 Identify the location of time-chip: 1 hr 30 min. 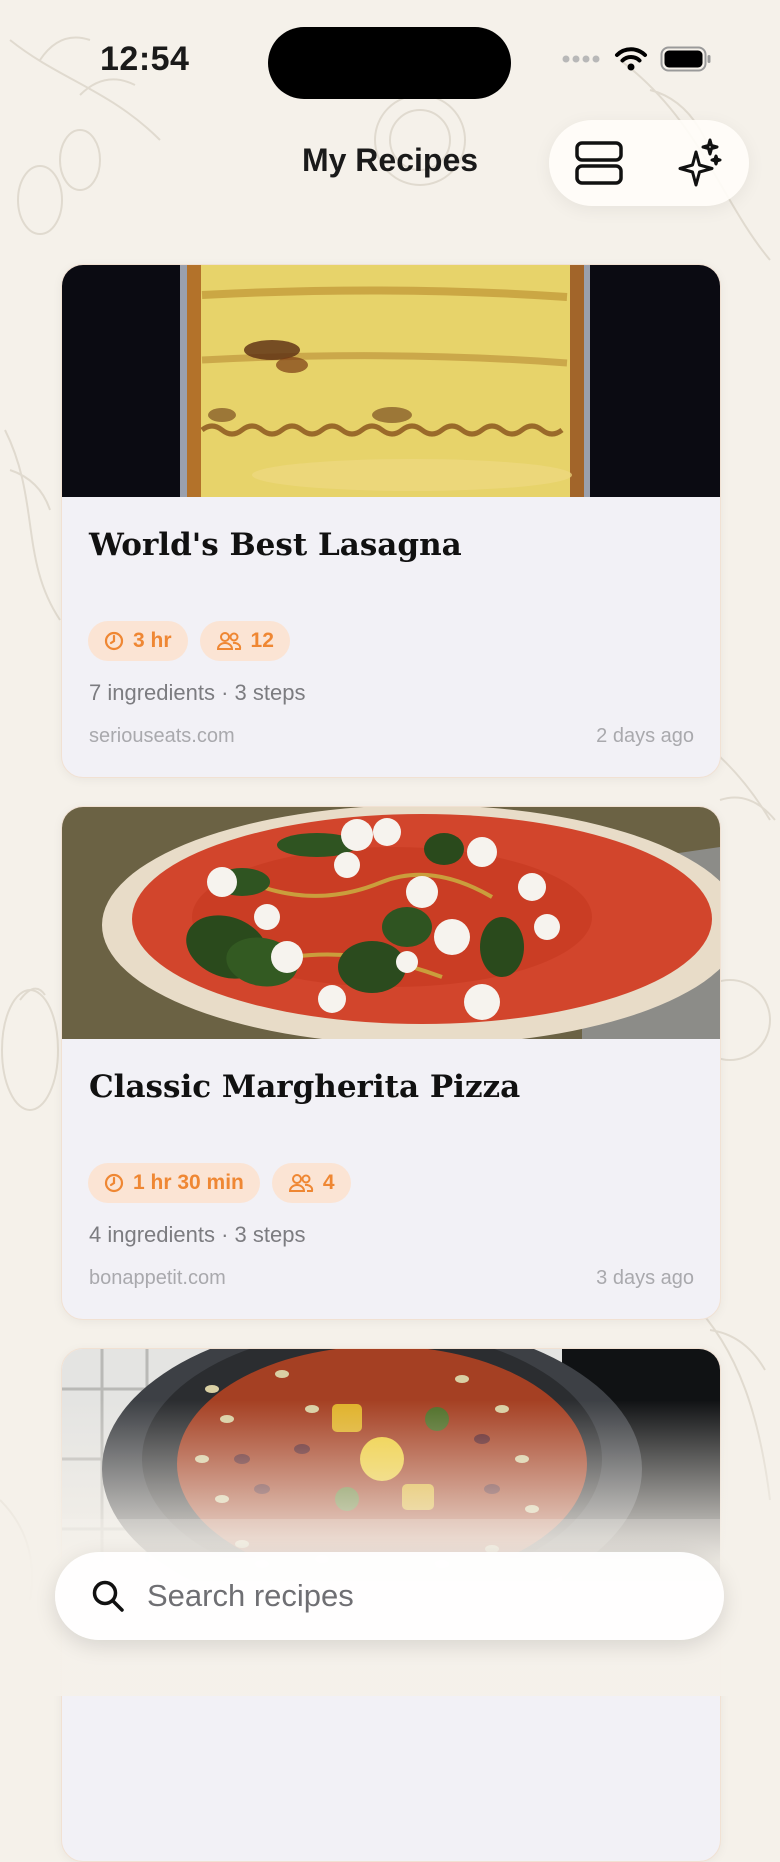
(174, 1183).